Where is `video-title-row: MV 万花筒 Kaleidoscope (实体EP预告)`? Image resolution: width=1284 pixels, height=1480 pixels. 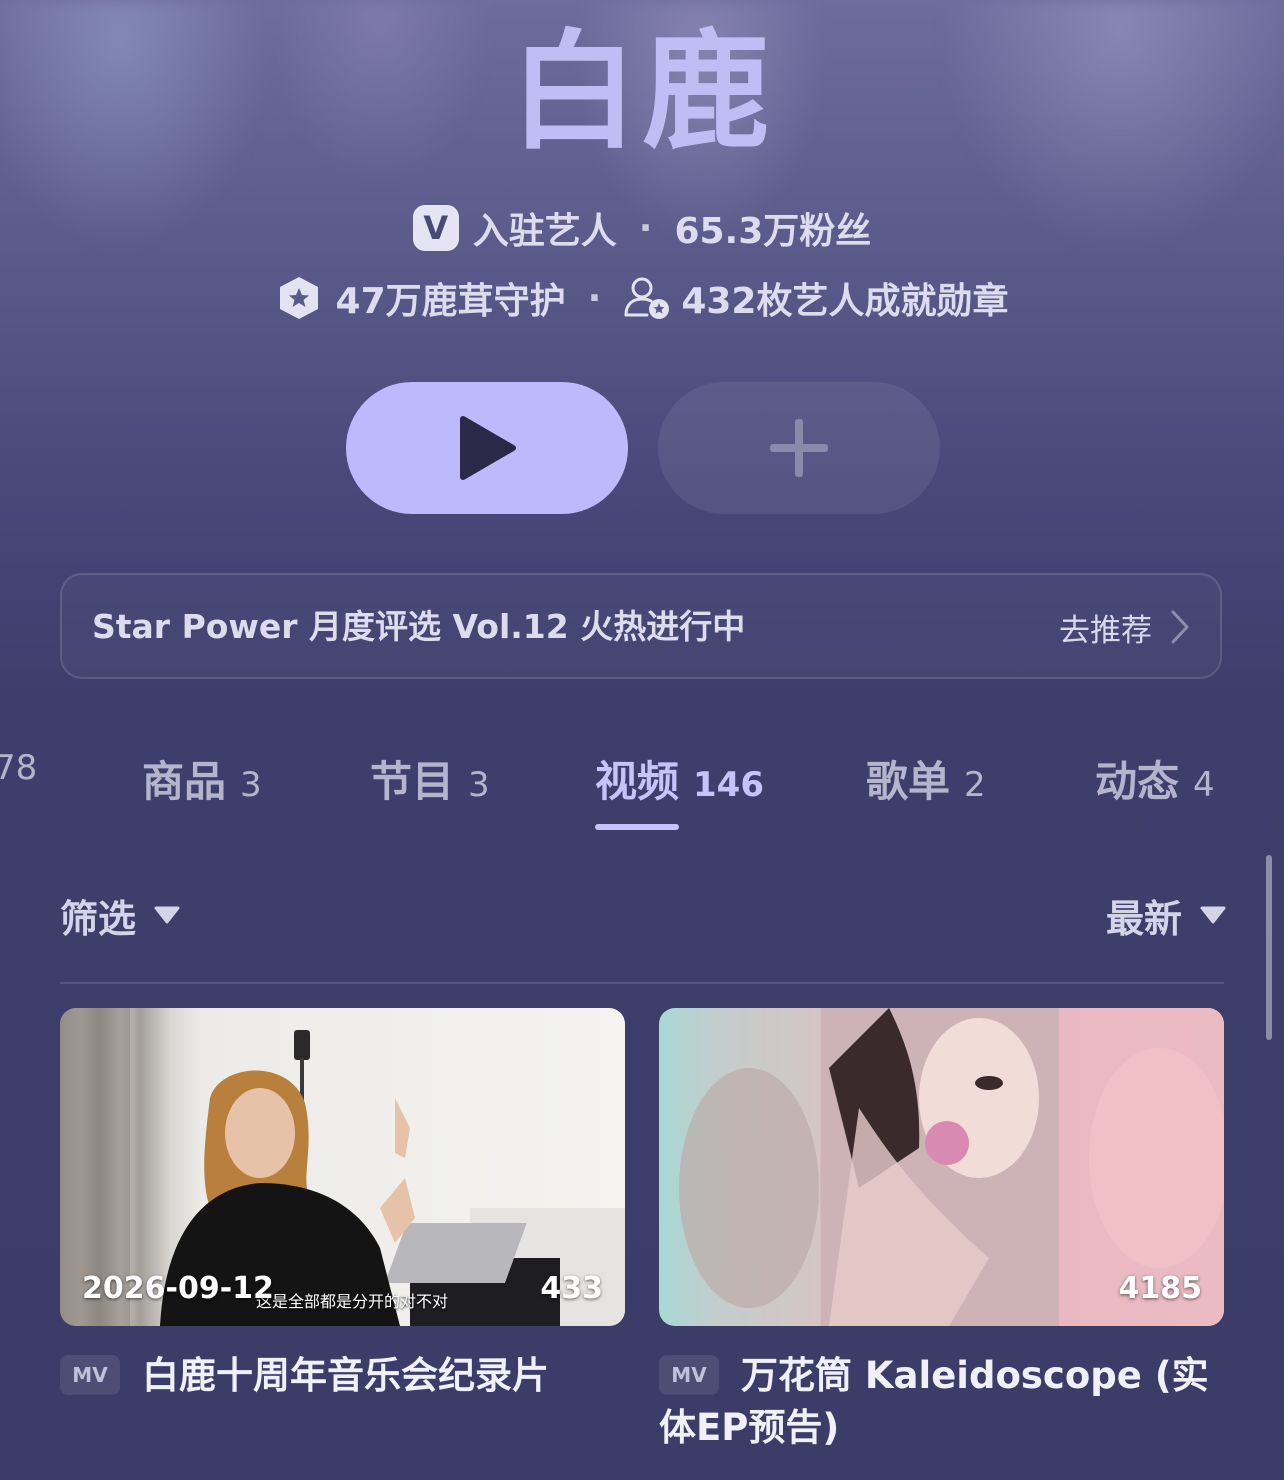
video-title-row: MV 万花筒 Kaleidoscope (实体EP预告) is located at coordinates (941, 1402).